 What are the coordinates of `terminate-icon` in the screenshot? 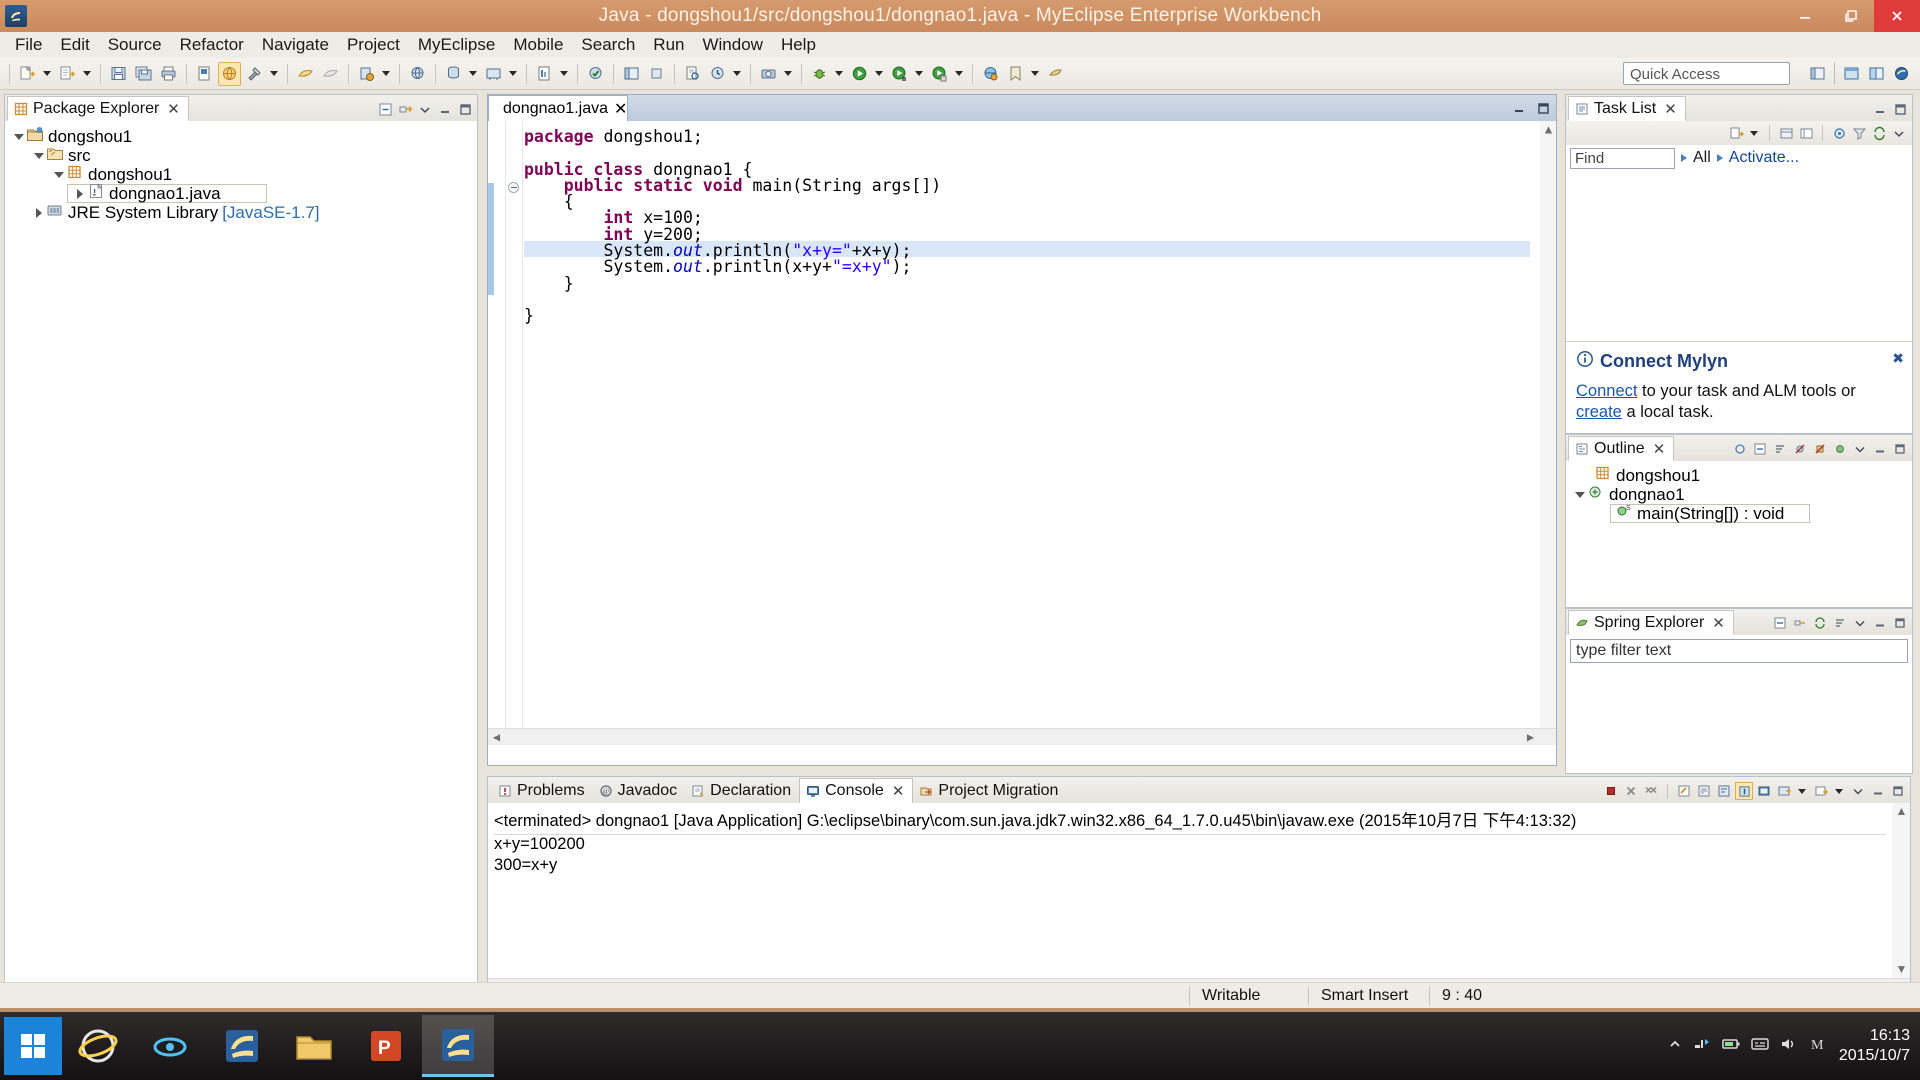 It's located at (1611, 791).